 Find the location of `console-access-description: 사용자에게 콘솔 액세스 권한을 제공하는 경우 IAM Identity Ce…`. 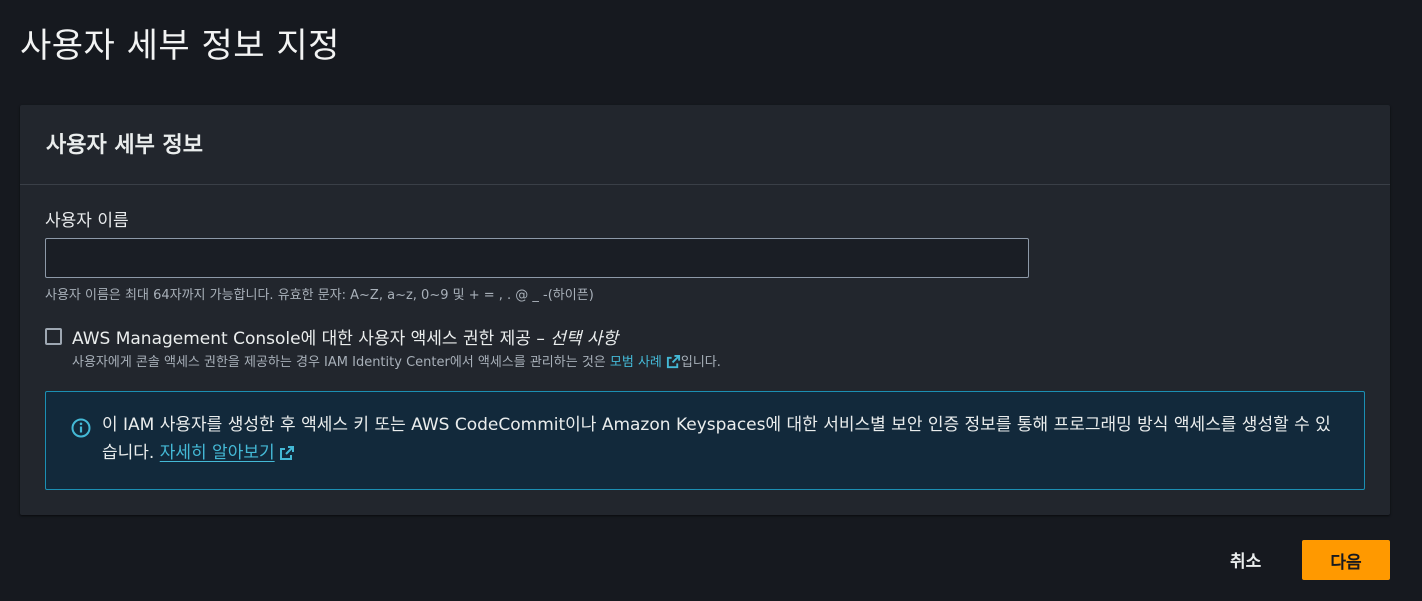

console-access-description: 사용자에게 콘솔 액세스 권한을 제공하는 경우 IAM Identity Ce… is located at coordinates (396, 360).